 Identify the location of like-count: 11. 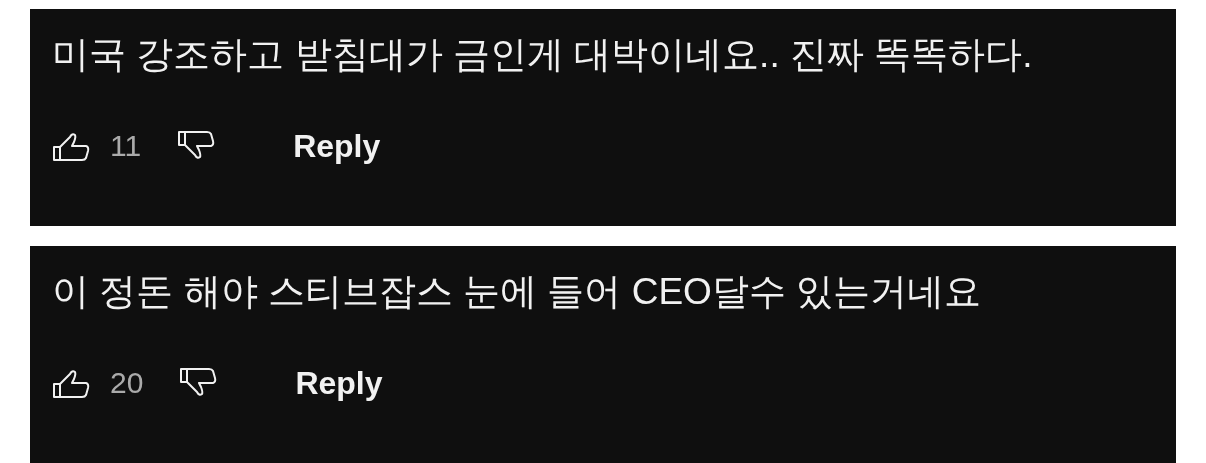
(126, 146).